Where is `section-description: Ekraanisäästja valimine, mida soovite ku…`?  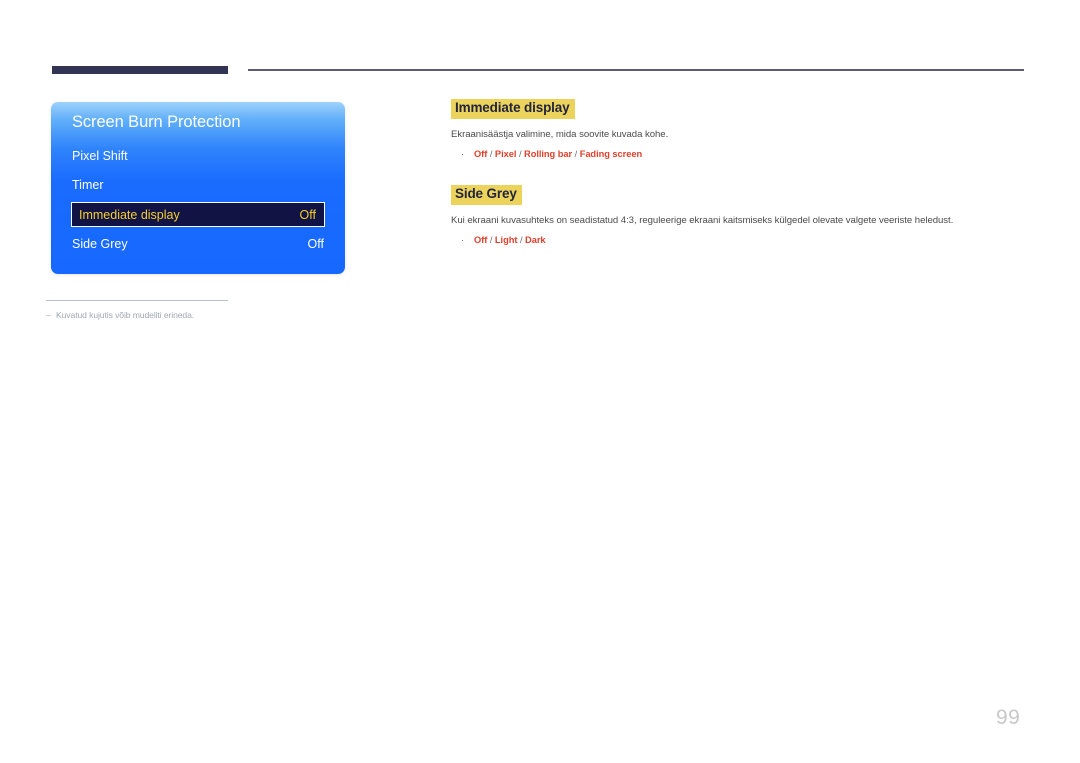 section-description: Ekraanisäästja valimine, mida soovite ku… is located at coordinates (560, 134).